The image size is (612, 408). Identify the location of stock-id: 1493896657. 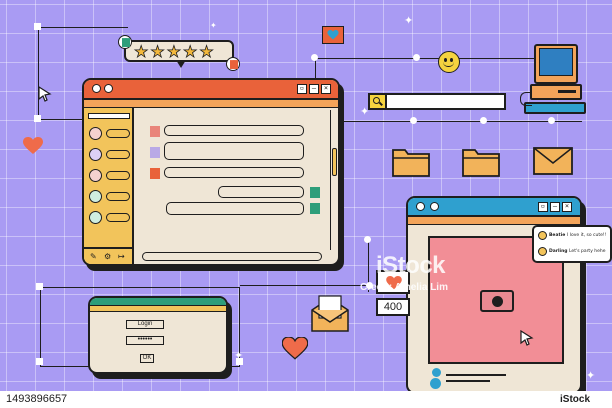
(37, 399).